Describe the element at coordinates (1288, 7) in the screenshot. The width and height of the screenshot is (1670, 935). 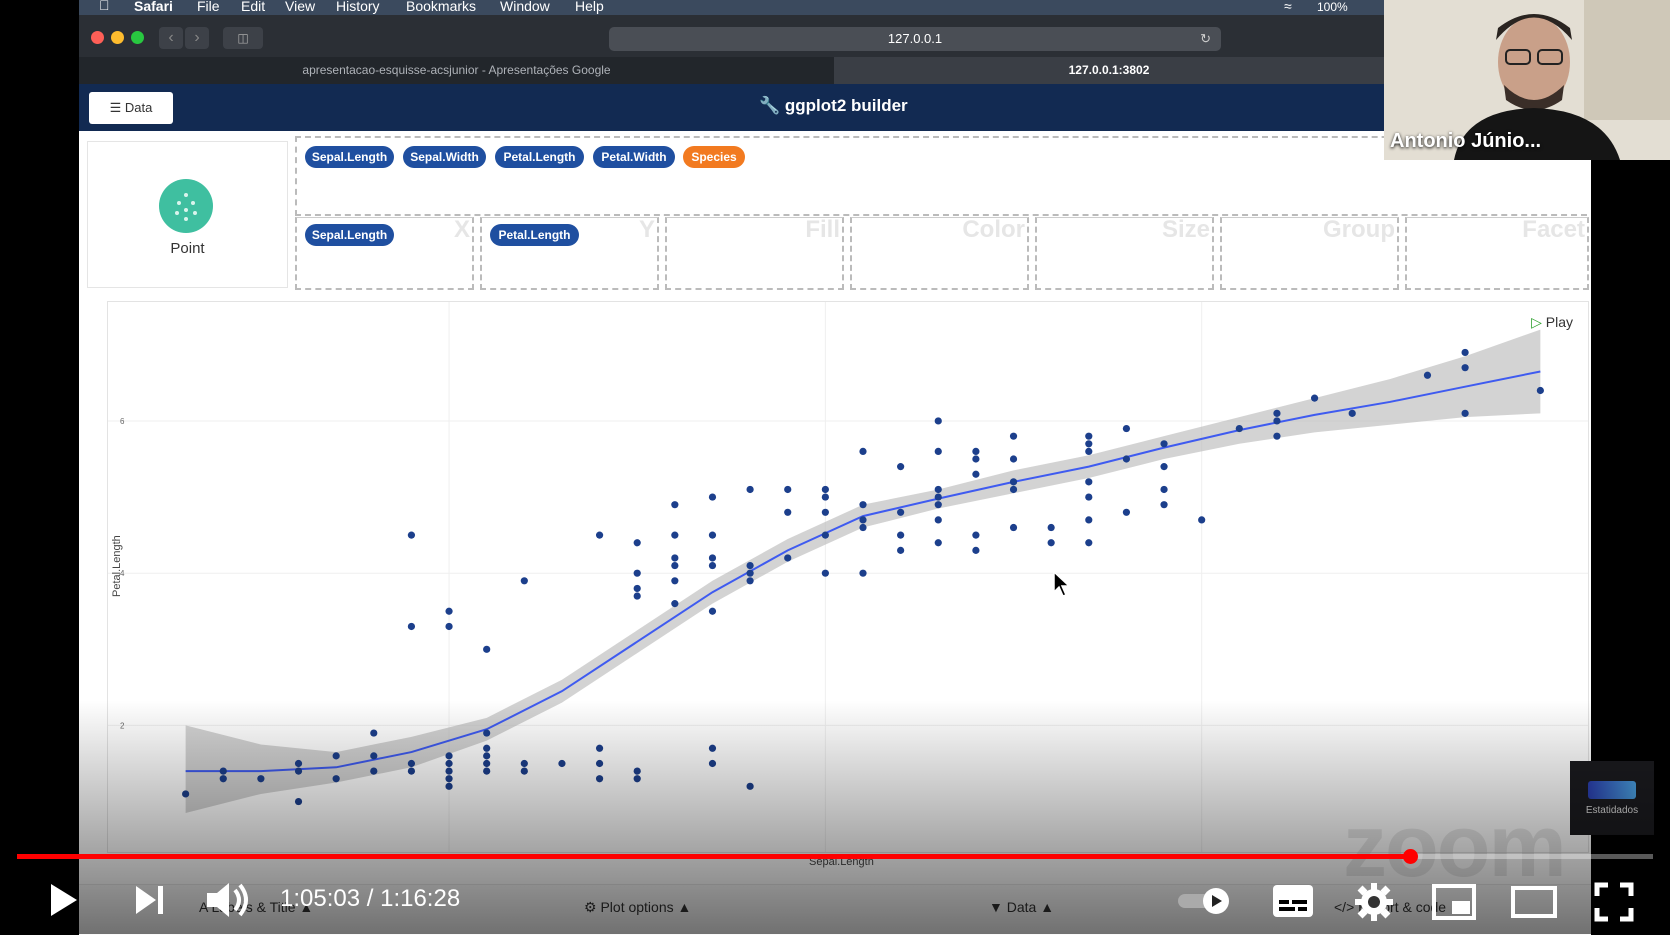
I see `wifi-icon: ≈` at that location.